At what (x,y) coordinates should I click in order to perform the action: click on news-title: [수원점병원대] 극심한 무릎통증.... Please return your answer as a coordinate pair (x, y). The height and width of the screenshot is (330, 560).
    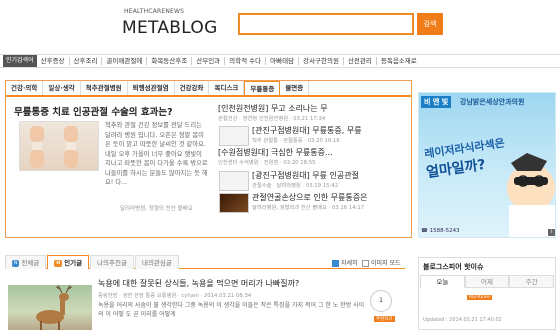
    Looking at the image, I should click on (275, 152).